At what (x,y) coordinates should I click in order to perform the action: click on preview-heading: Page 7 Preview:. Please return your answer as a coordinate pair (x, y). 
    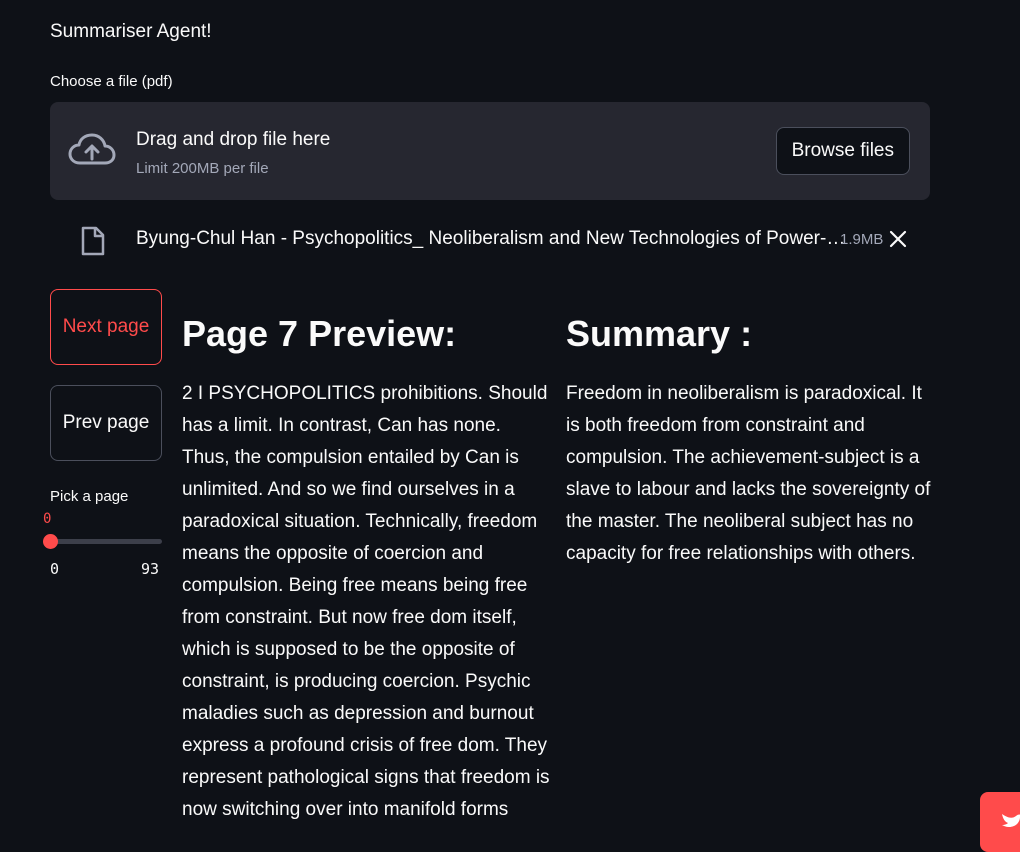
    Looking at the image, I should click on (319, 333).